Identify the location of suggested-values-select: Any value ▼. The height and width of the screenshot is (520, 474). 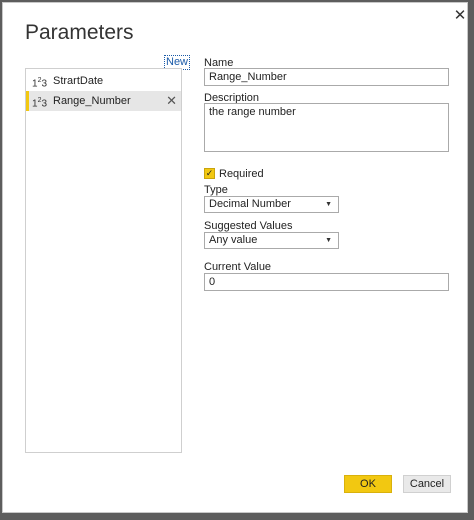
(271, 240).